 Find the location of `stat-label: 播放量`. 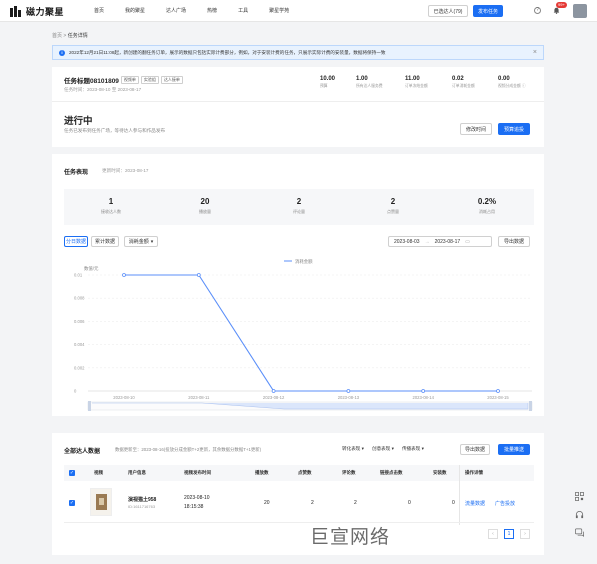

stat-label: 播放量 is located at coordinates (205, 211).